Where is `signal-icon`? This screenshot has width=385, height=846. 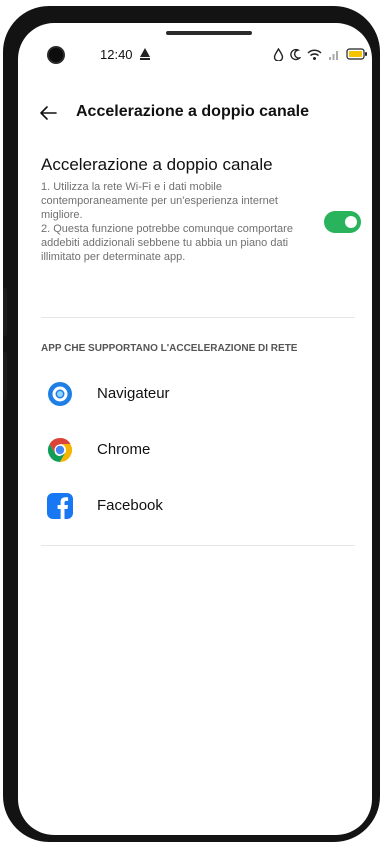
signal-icon is located at coordinates (333, 55).